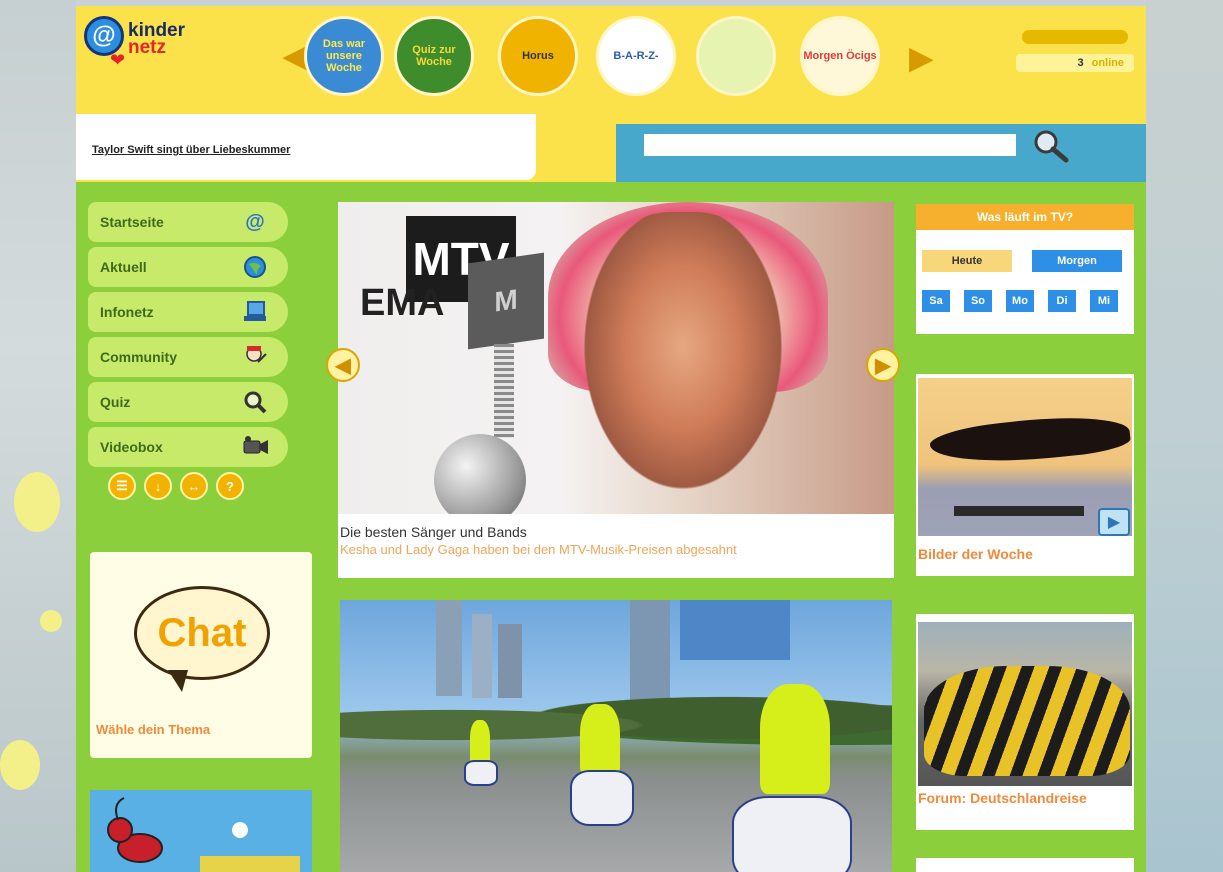 This screenshot has height=872, width=1223. I want to click on trophy-cube: M, so click(506, 301).